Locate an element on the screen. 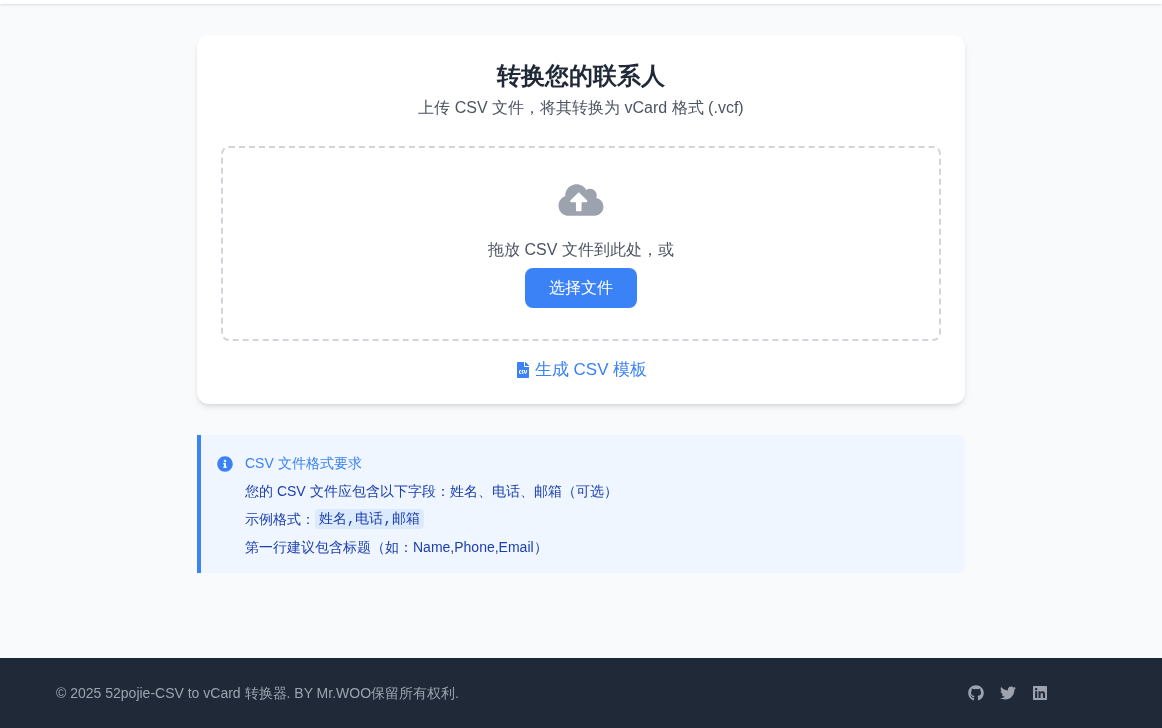 The image size is (1162, 728). cloud-upload-icon is located at coordinates (581, 200).